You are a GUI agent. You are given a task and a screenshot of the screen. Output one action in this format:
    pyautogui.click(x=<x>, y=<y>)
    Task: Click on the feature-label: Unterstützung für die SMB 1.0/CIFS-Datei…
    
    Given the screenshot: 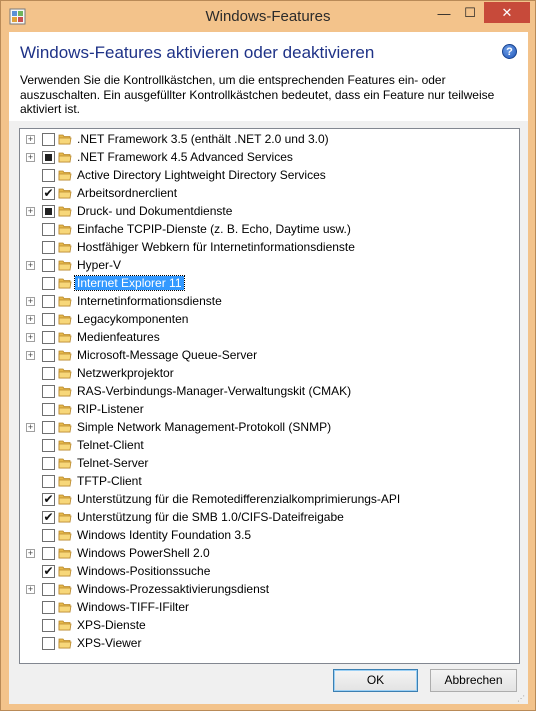 What is the action you would take?
    pyautogui.click(x=210, y=517)
    